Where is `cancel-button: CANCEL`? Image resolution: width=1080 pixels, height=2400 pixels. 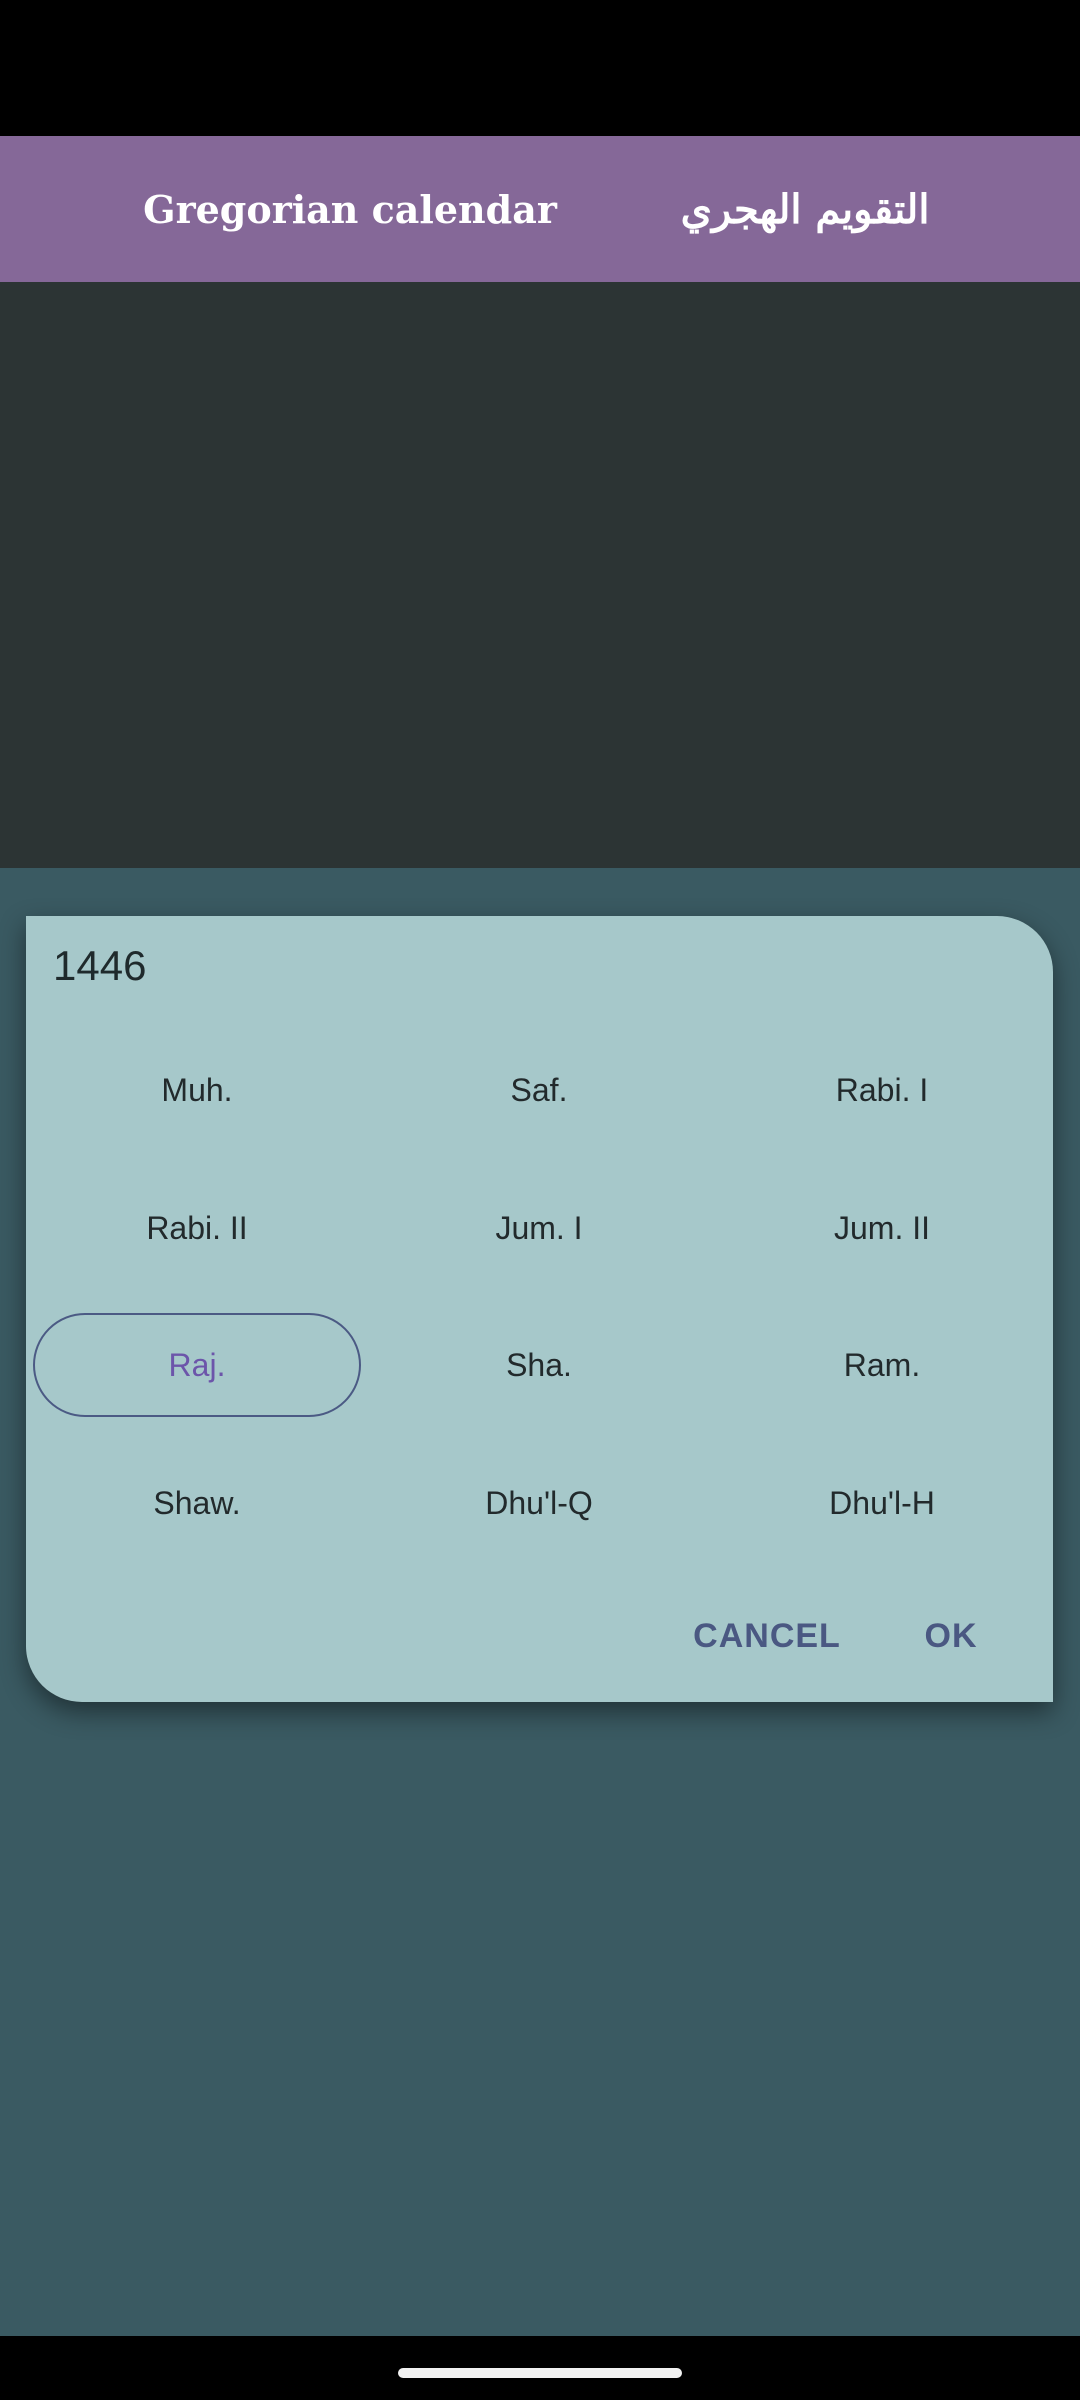 cancel-button: CANCEL is located at coordinates (767, 1636).